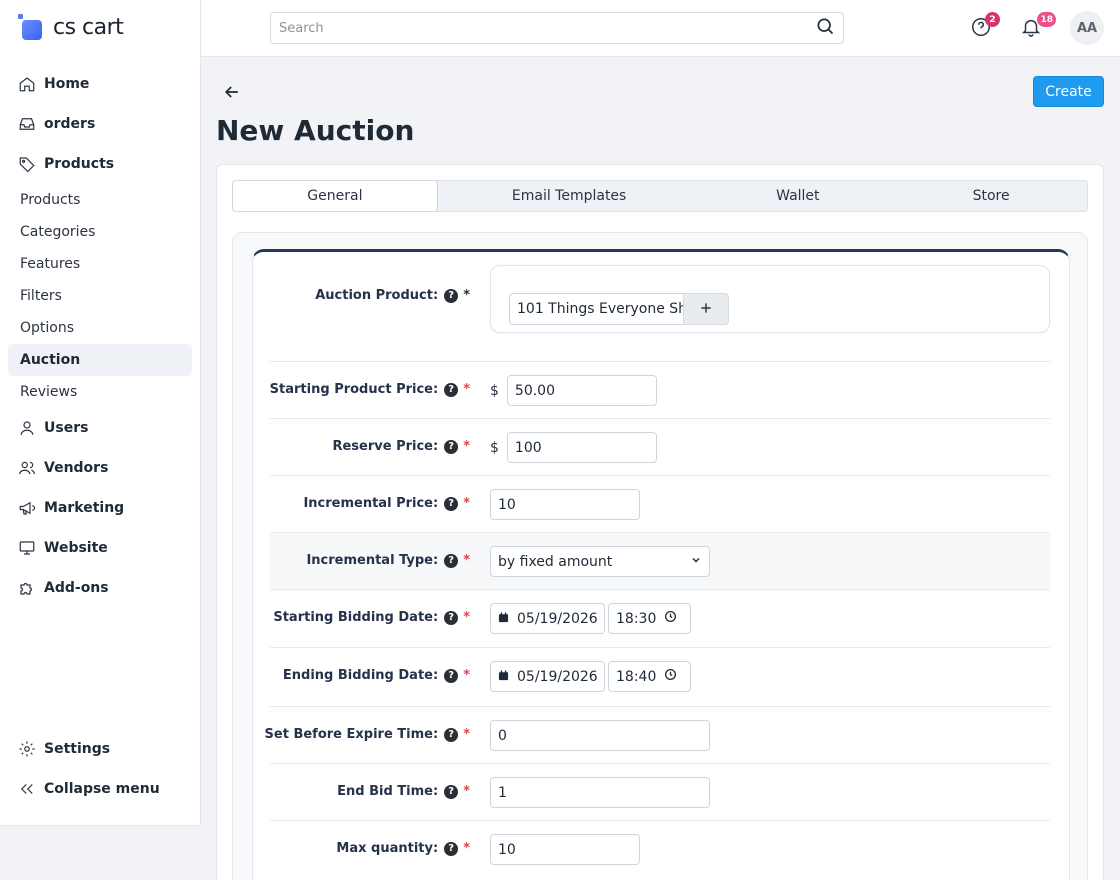  I want to click on sidebar-item-settings: Settings, so click(63, 749).